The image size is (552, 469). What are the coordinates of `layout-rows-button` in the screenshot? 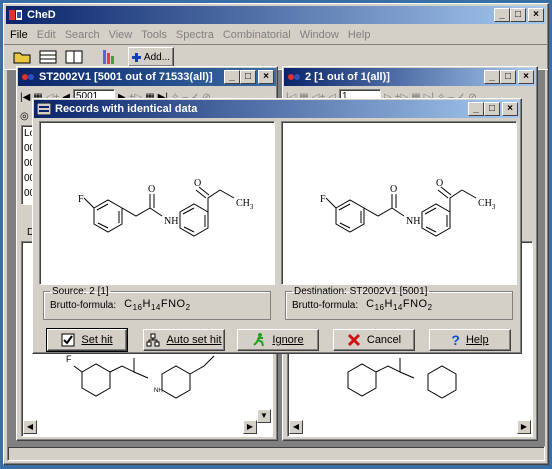 It's located at (48, 57).